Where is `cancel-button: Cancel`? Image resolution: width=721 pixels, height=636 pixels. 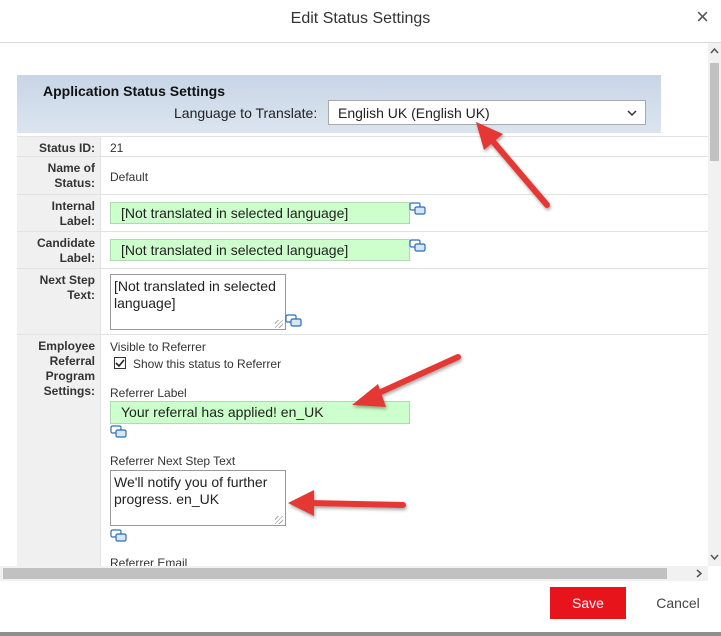 cancel-button: Cancel is located at coordinates (678, 603).